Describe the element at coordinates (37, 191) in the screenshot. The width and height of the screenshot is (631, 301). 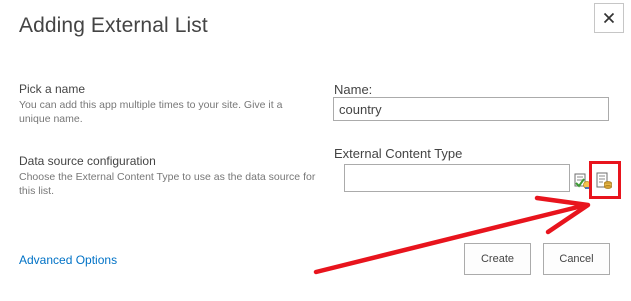
I see `data-source-description-line2: this list.` at that location.